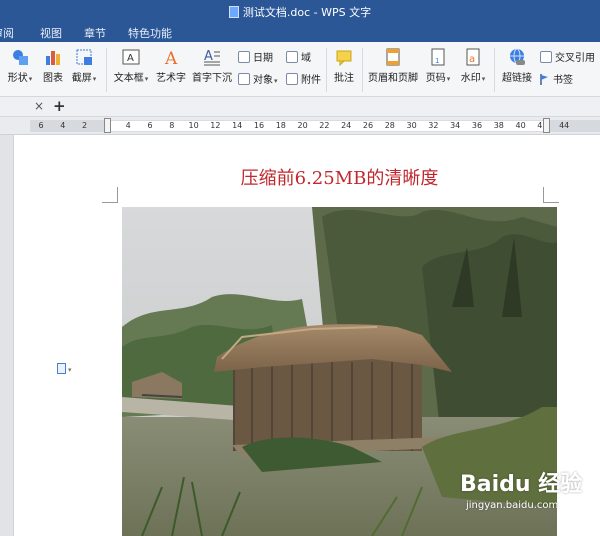 This screenshot has height=536, width=600. I want to click on chevron-down-icon: ▾, so click(70, 370).